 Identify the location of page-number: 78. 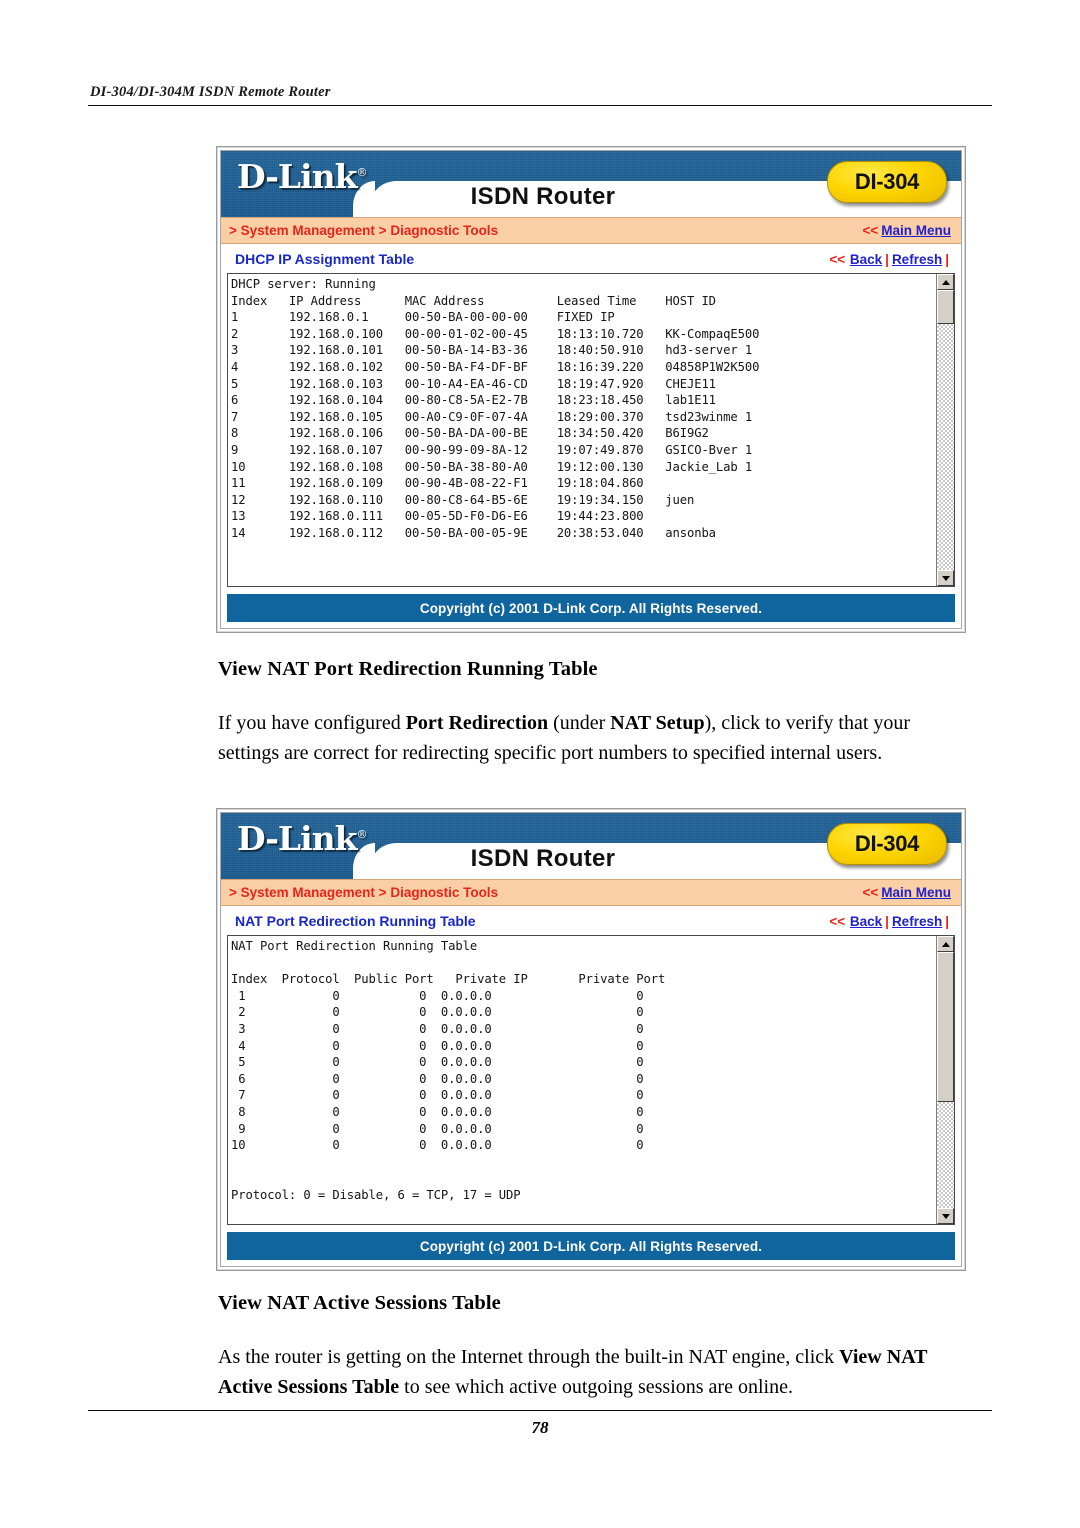
(540, 1427).